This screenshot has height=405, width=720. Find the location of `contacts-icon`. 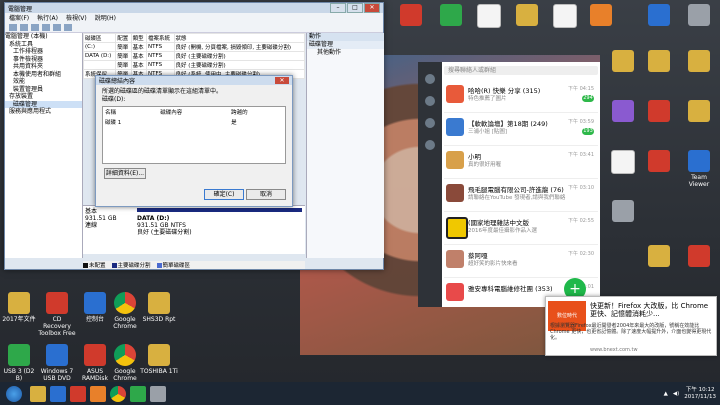

contacts-icon is located at coordinates (430, 123).